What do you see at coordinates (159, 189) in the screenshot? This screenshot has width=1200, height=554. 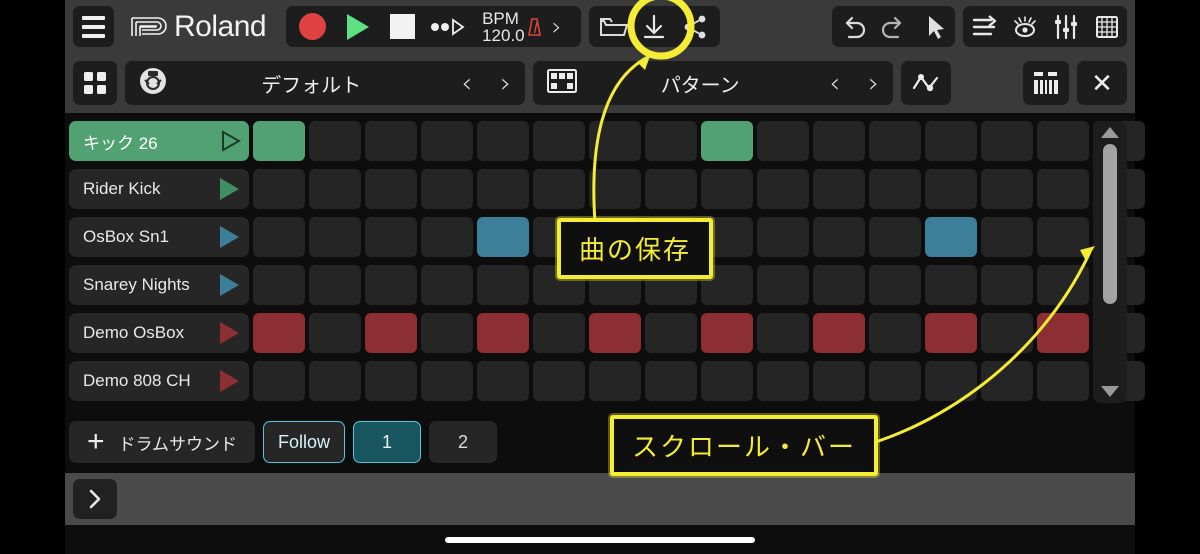 I see `track-row: Rider Kick` at bounding box center [159, 189].